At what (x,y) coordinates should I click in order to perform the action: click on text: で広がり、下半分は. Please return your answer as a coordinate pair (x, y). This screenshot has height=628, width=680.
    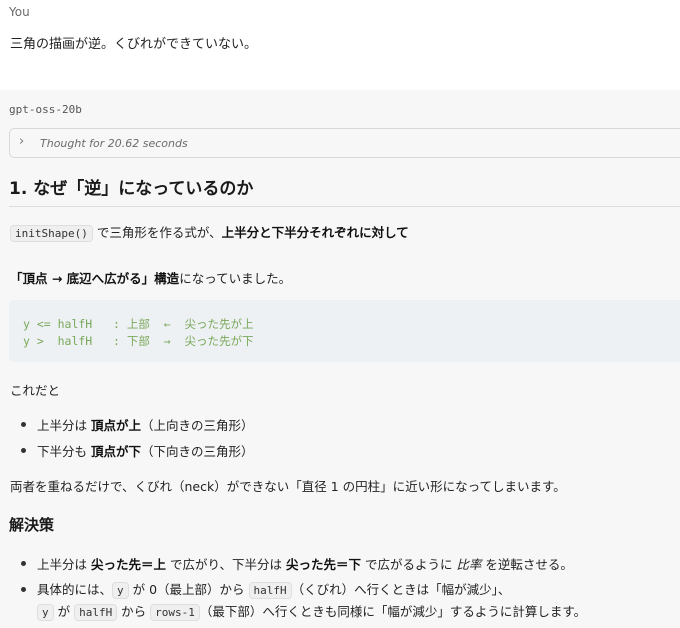
    Looking at the image, I should click on (226, 564).